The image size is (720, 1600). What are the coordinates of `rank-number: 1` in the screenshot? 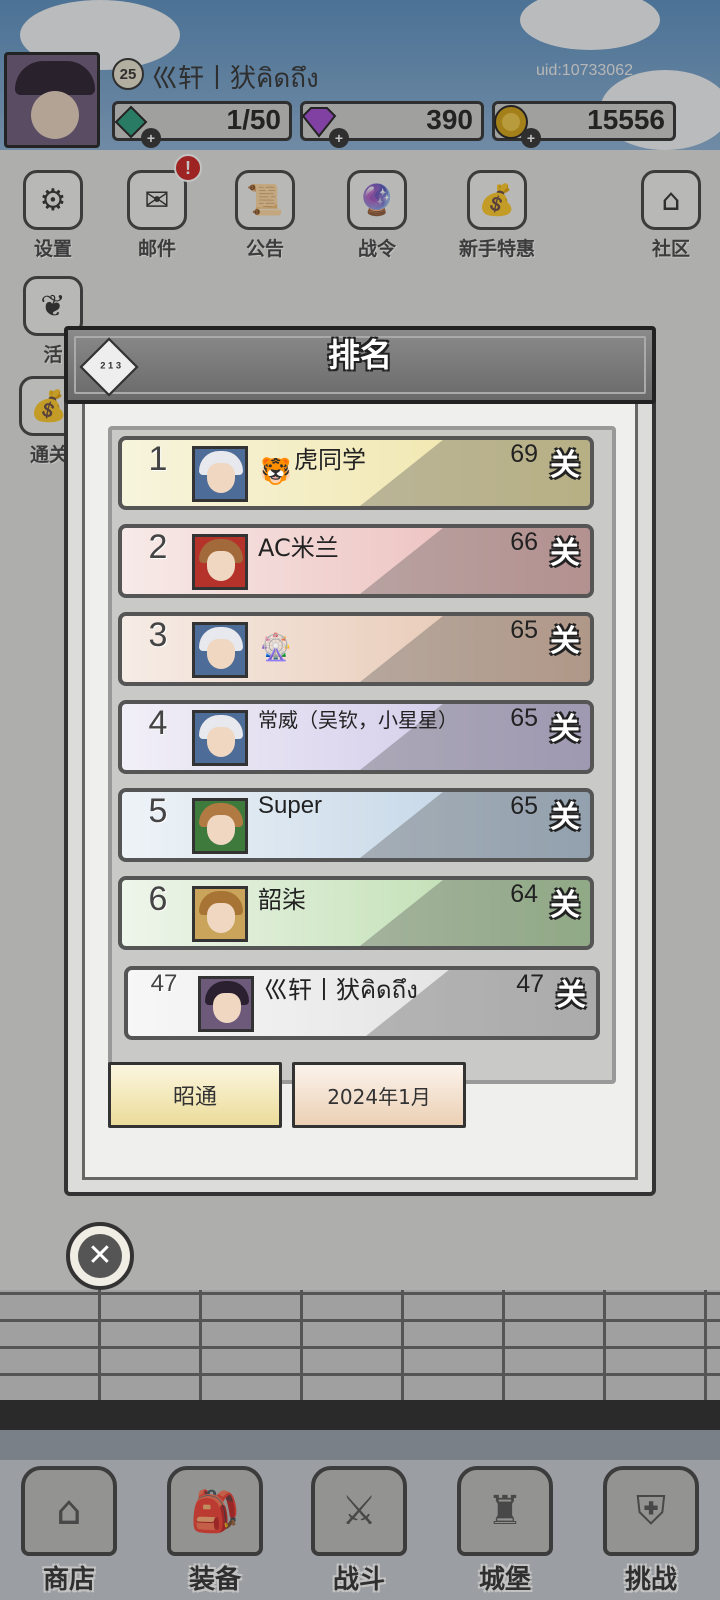 It's located at (158, 459).